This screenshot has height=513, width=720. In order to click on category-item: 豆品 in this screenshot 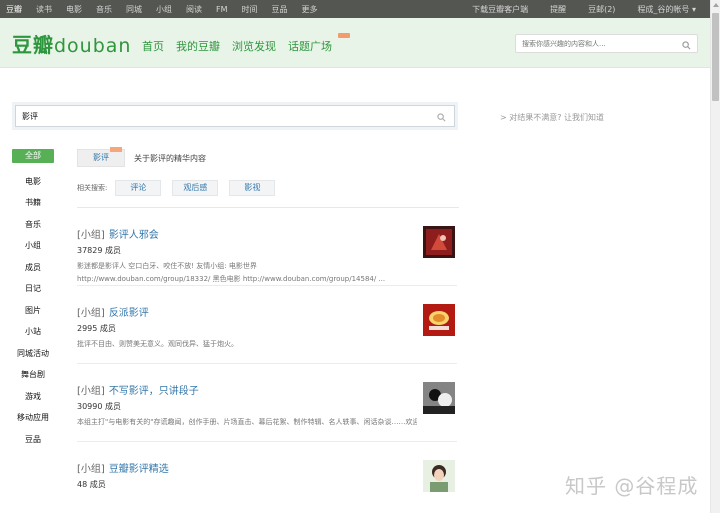, I will do `click(33, 440)`.